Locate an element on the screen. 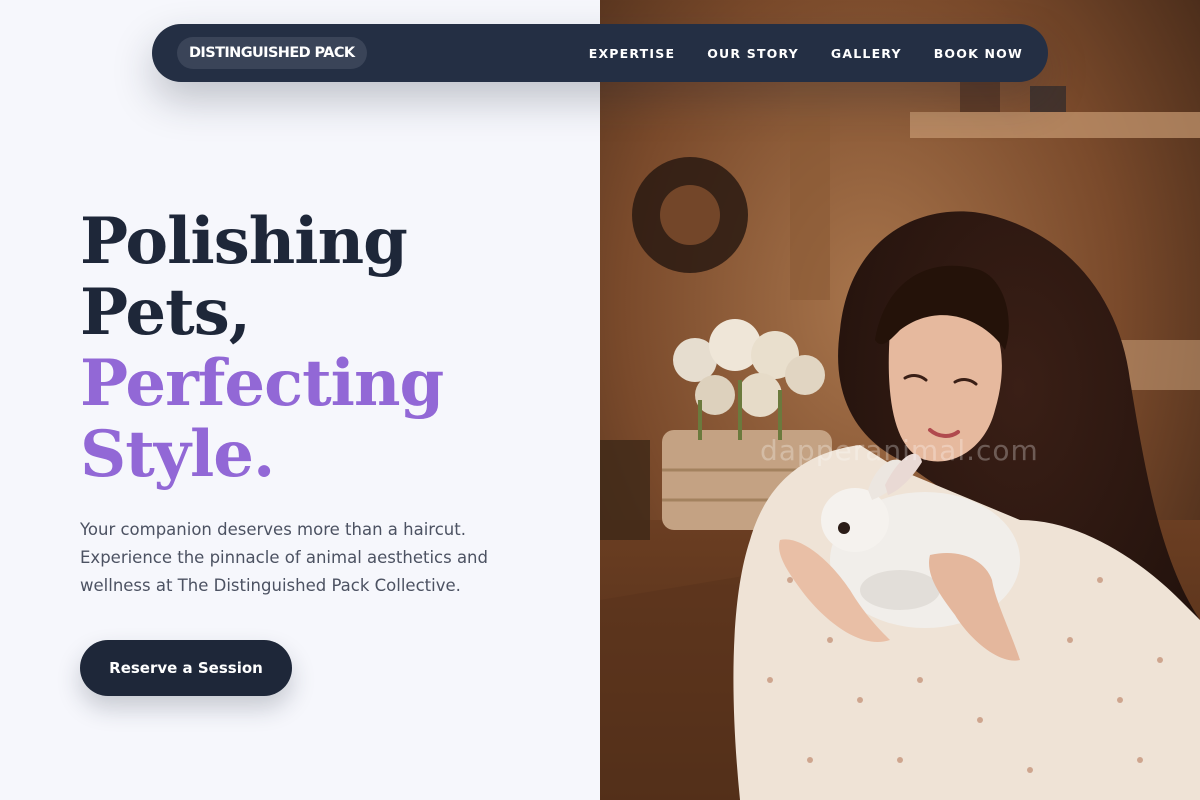  brand-logo: DISTINGUISHED PACK is located at coordinates (272, 53).